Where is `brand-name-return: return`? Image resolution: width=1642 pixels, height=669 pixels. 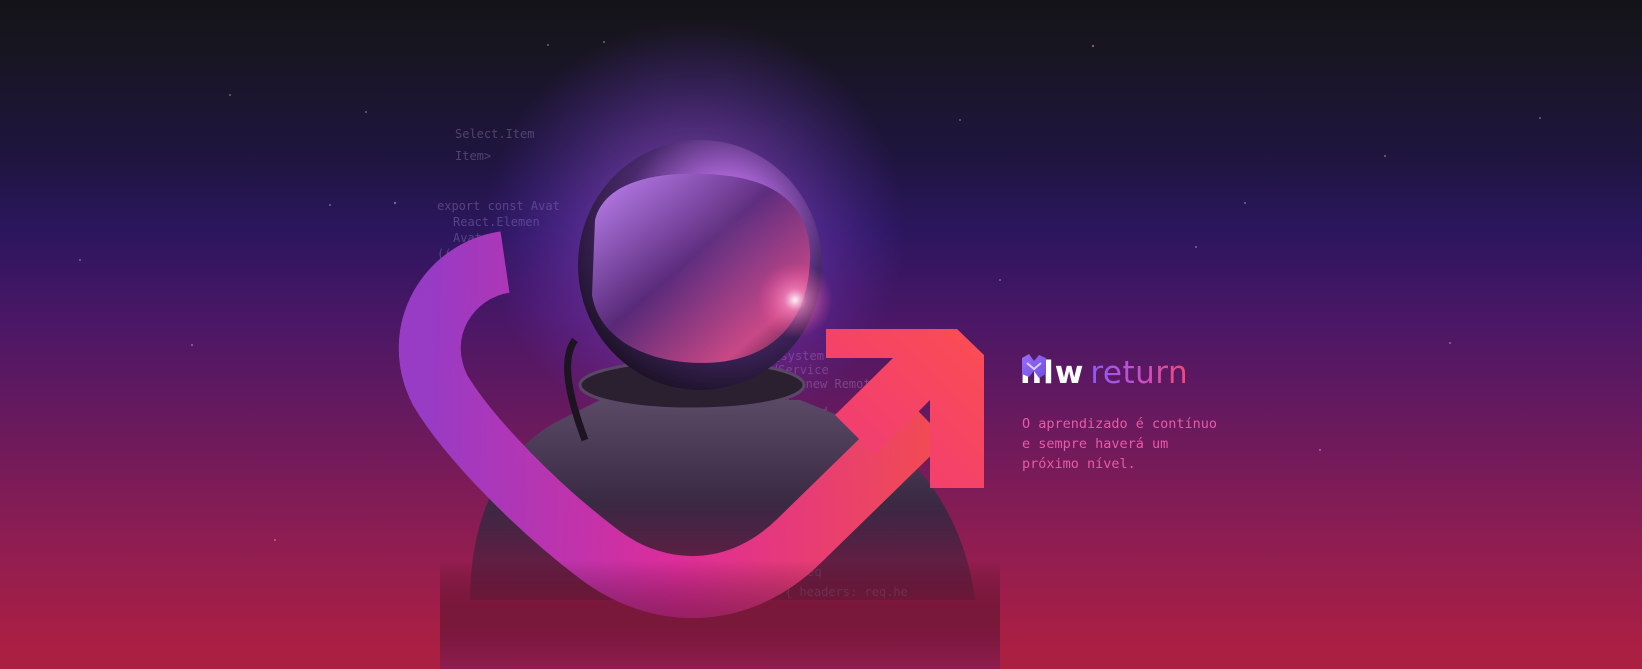 brand-name-return: return is located at coordinates (1139, 372).